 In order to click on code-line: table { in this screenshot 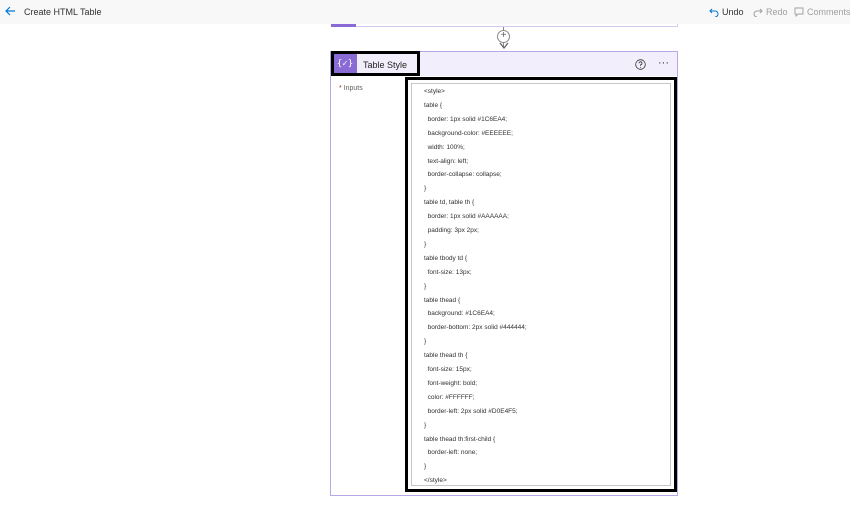, I will do `click(433, 105)`.